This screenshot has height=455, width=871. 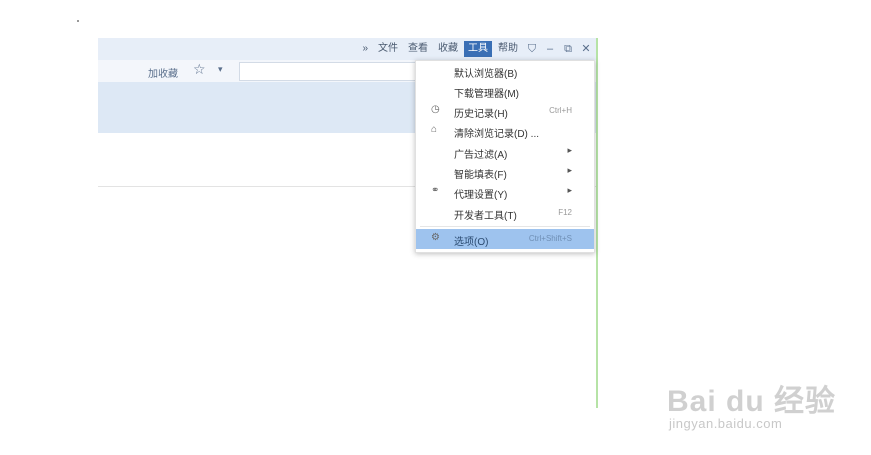 I want to click on eraser-icon: ⌂, so click(x=434, y=129).